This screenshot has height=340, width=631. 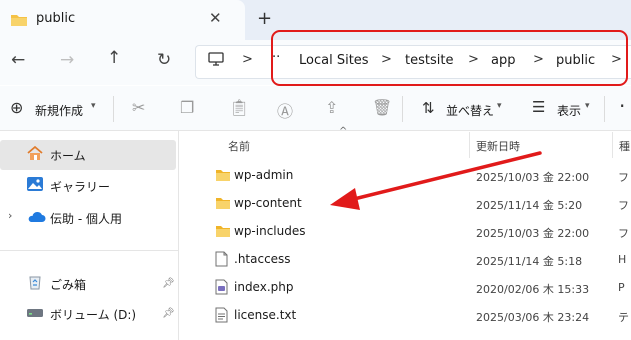 What do you see at coordinates (265, 315) in the screenshot?
I see `file-name: license.txt` at bounding box center [265, 315].